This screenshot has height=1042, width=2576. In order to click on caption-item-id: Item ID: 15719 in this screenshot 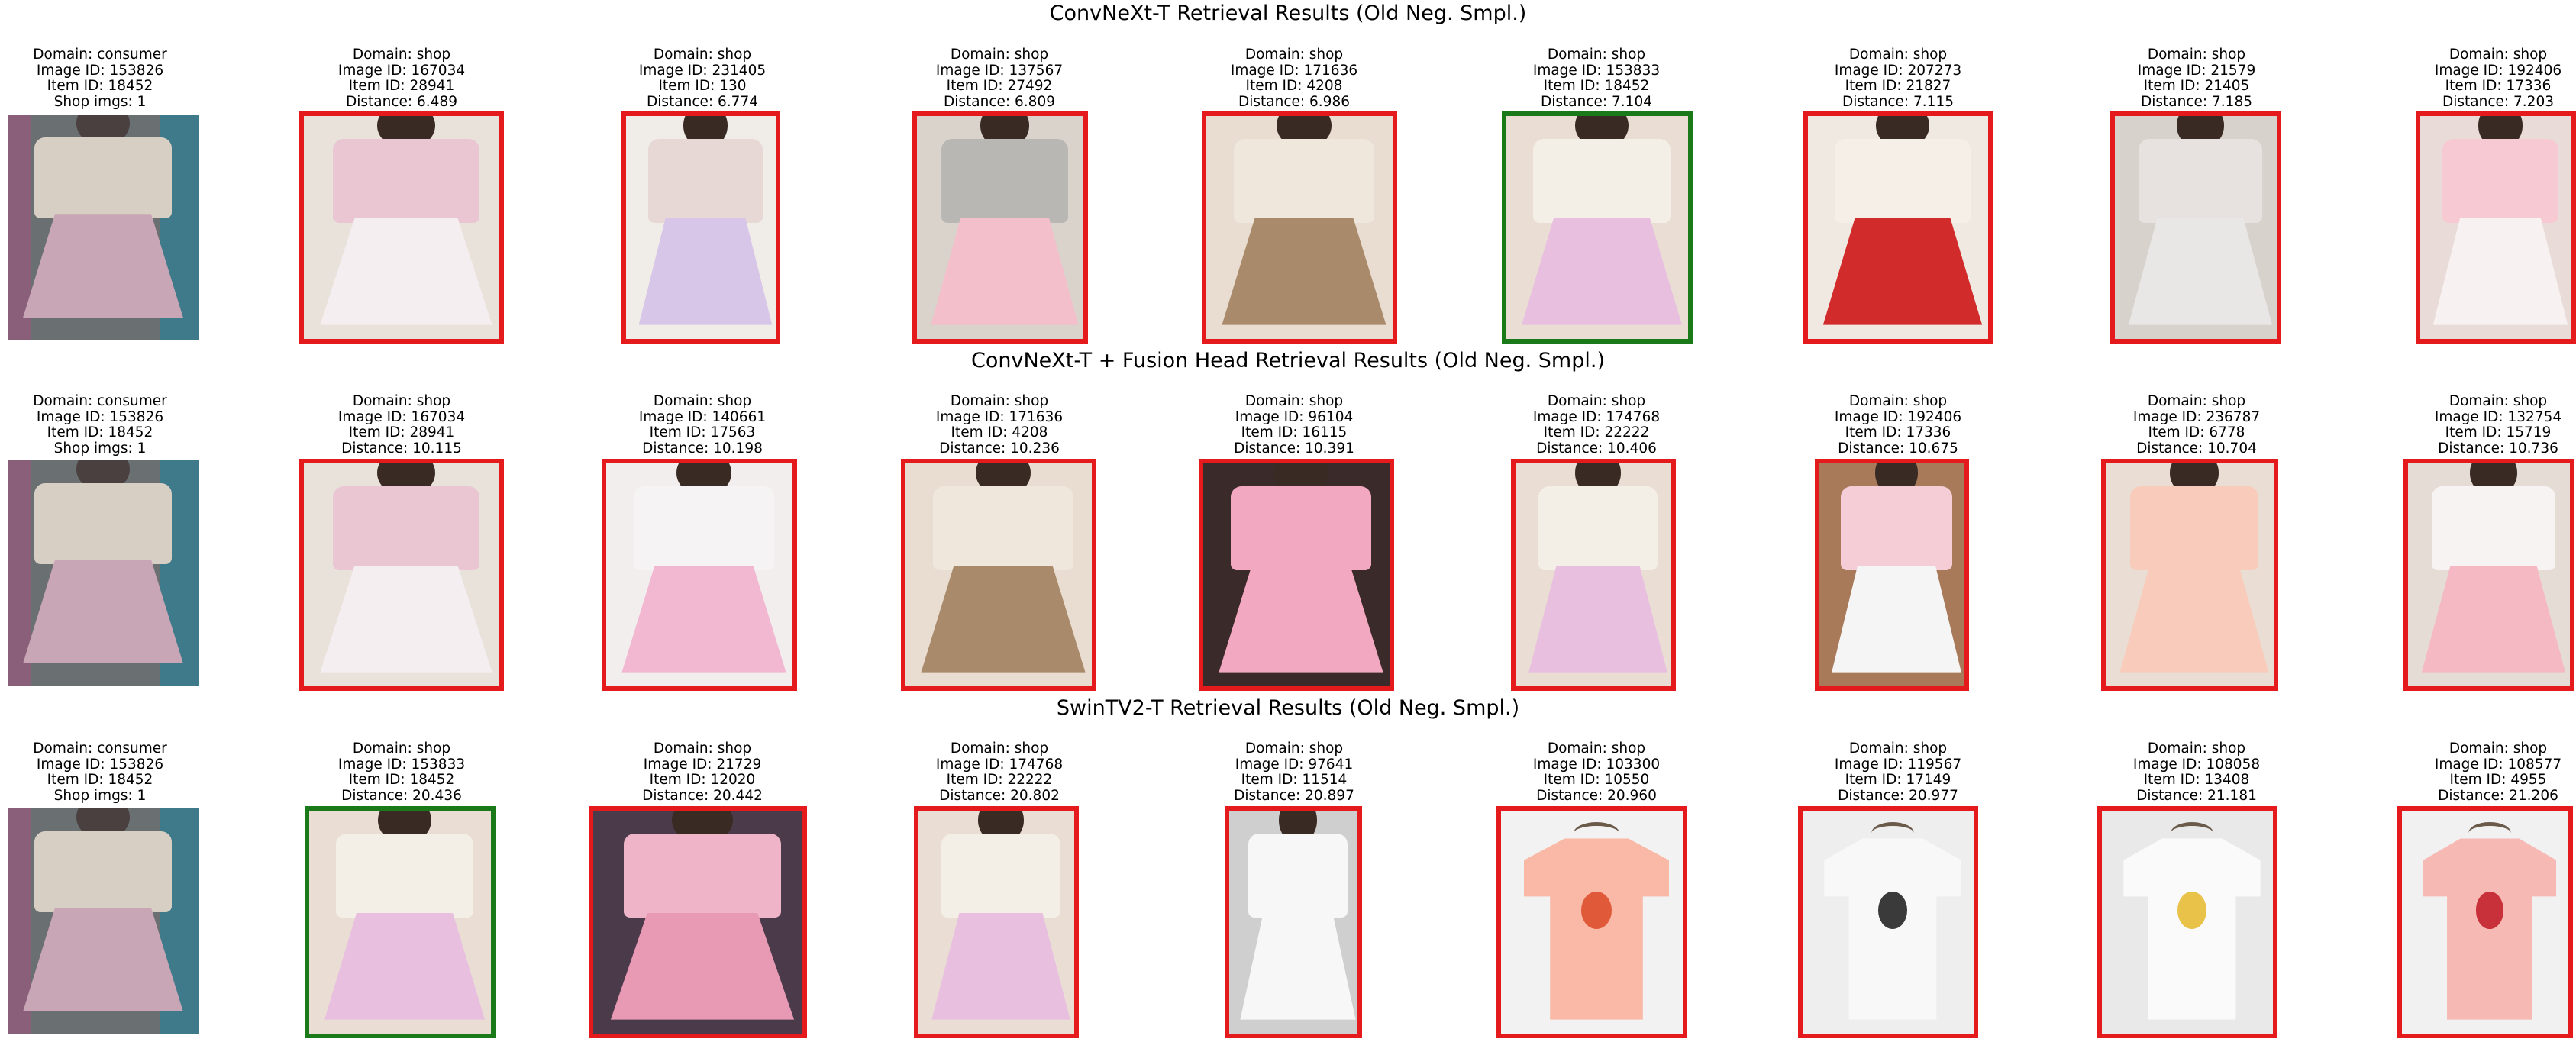, I will do `click(2498, 432)`.